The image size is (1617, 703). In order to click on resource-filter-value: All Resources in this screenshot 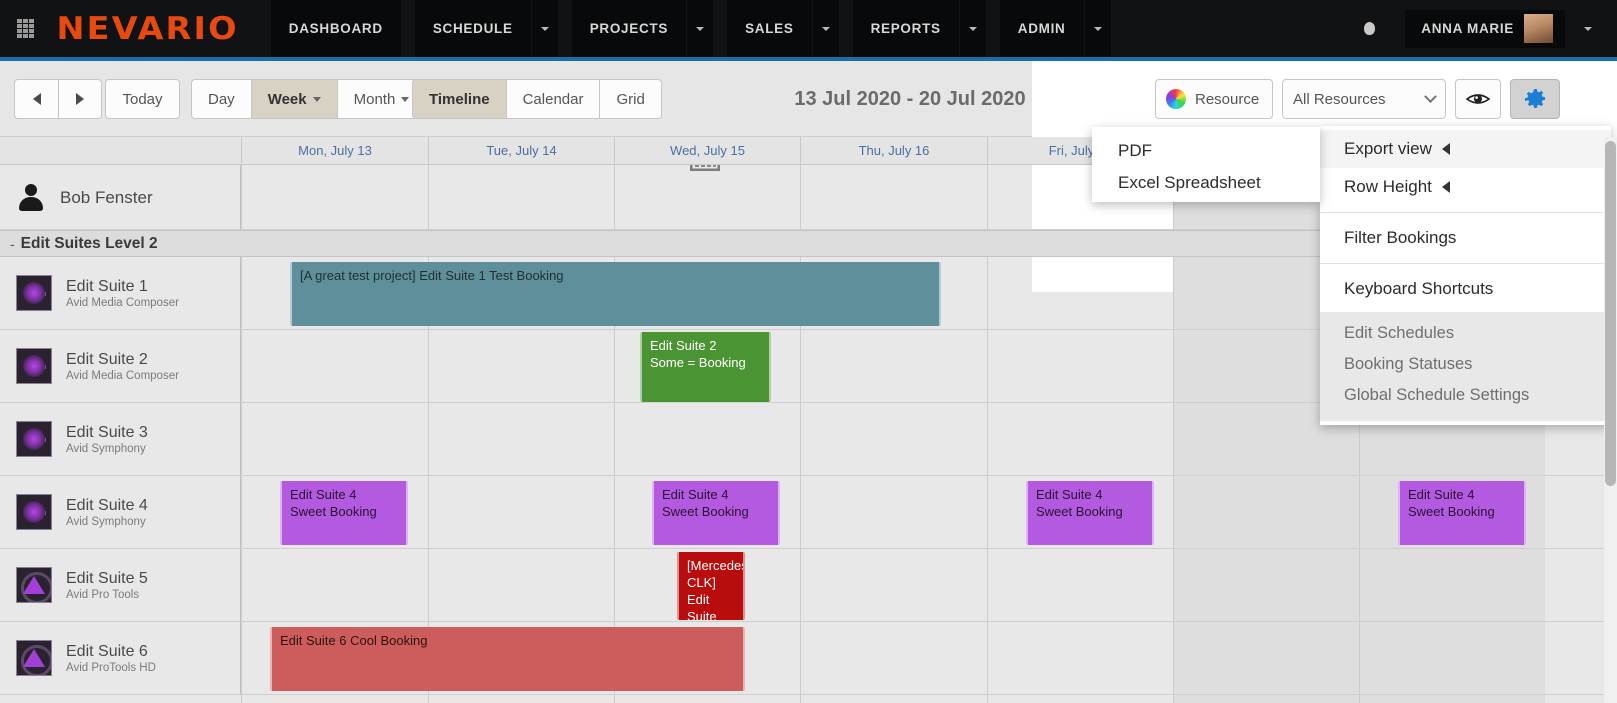, I will do `click(1339, 99)`.